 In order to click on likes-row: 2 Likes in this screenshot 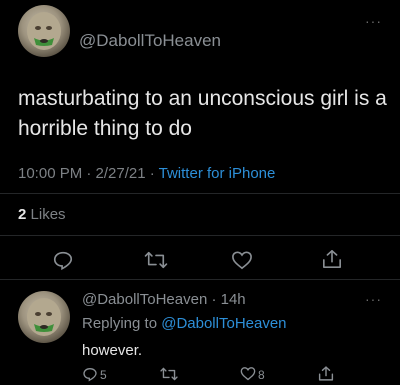, I will do `click(42, 214)`.